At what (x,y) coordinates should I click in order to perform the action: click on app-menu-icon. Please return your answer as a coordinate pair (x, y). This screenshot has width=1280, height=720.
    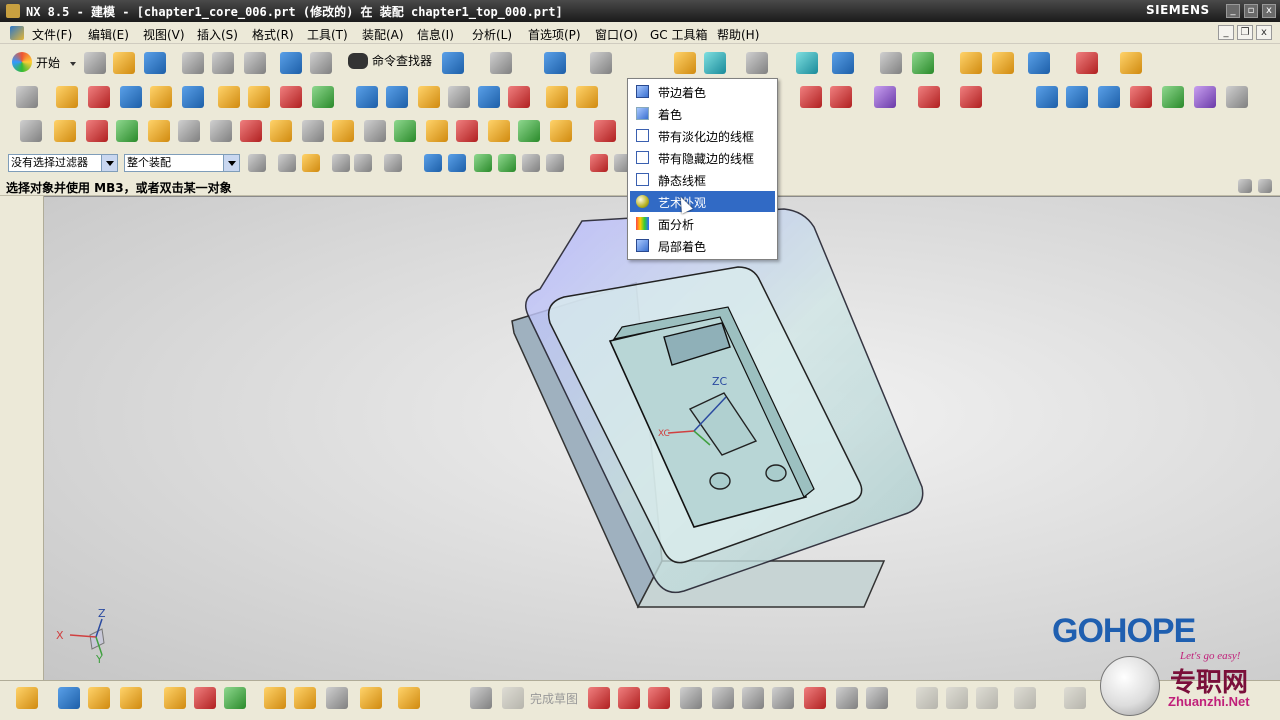
    Looking at the image, I should click on (17, 33).